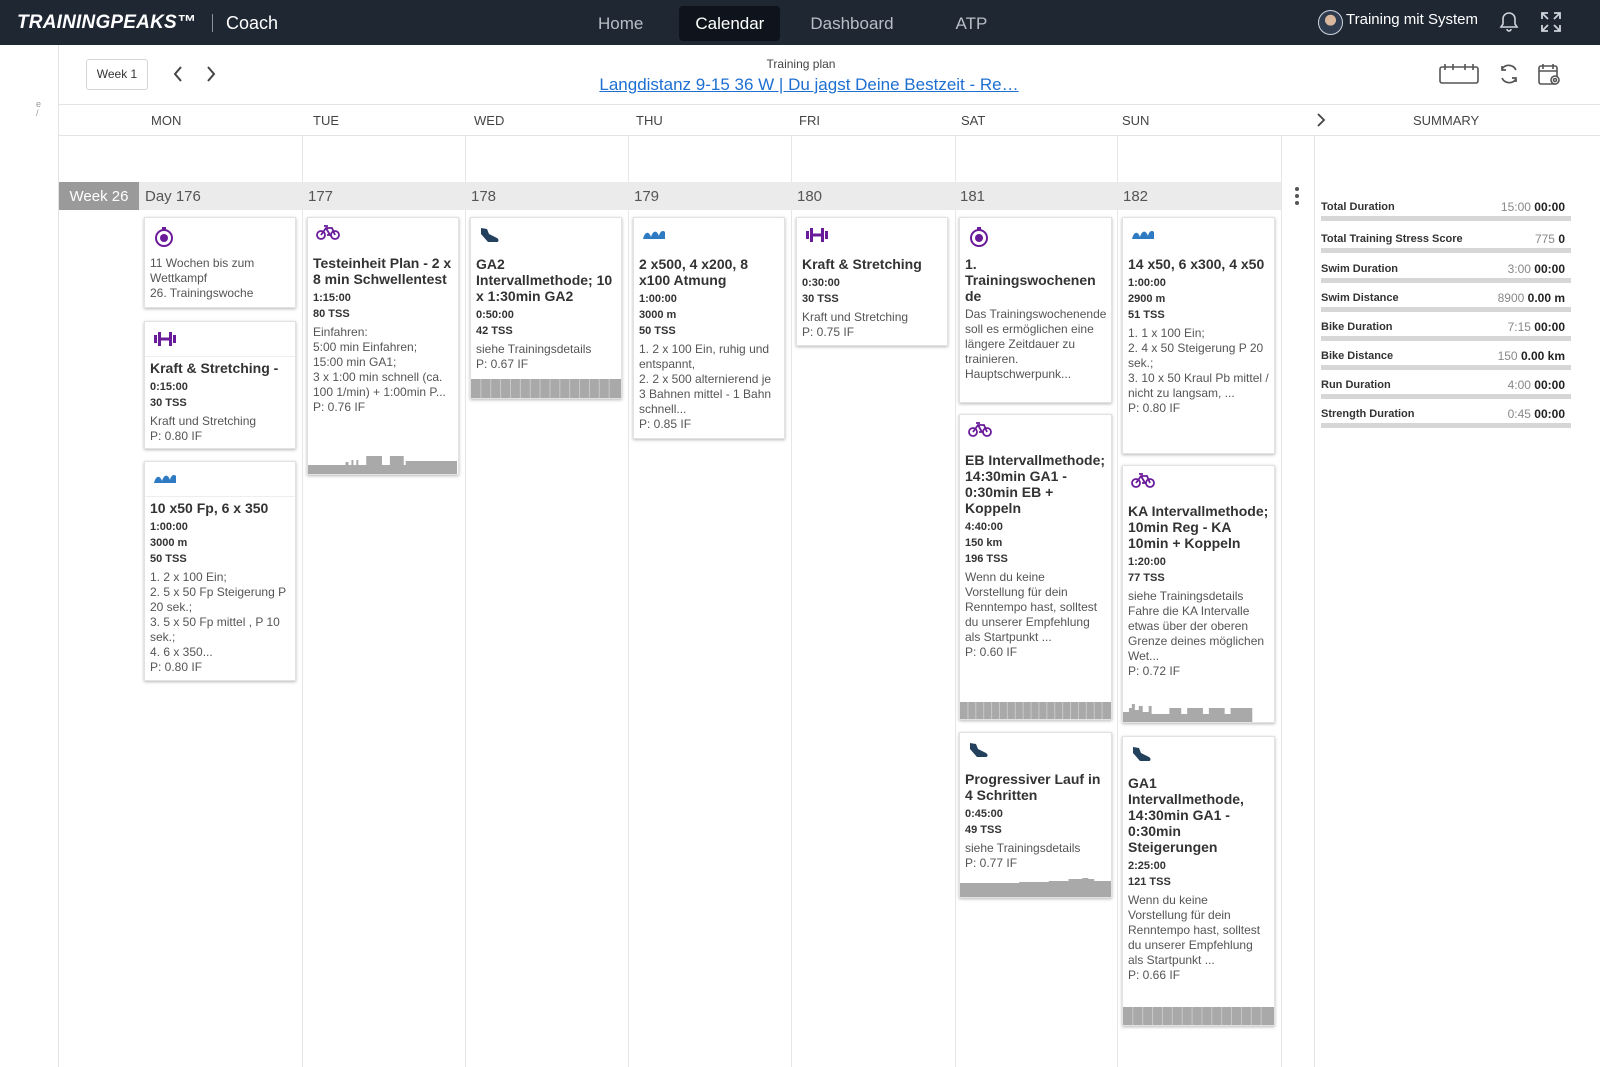 The height and width of the screenshot is (1067, 1600). Describe the element at coordinates (1550, 77) in the screenshot. I see `calendar-settings-icon` at that location.